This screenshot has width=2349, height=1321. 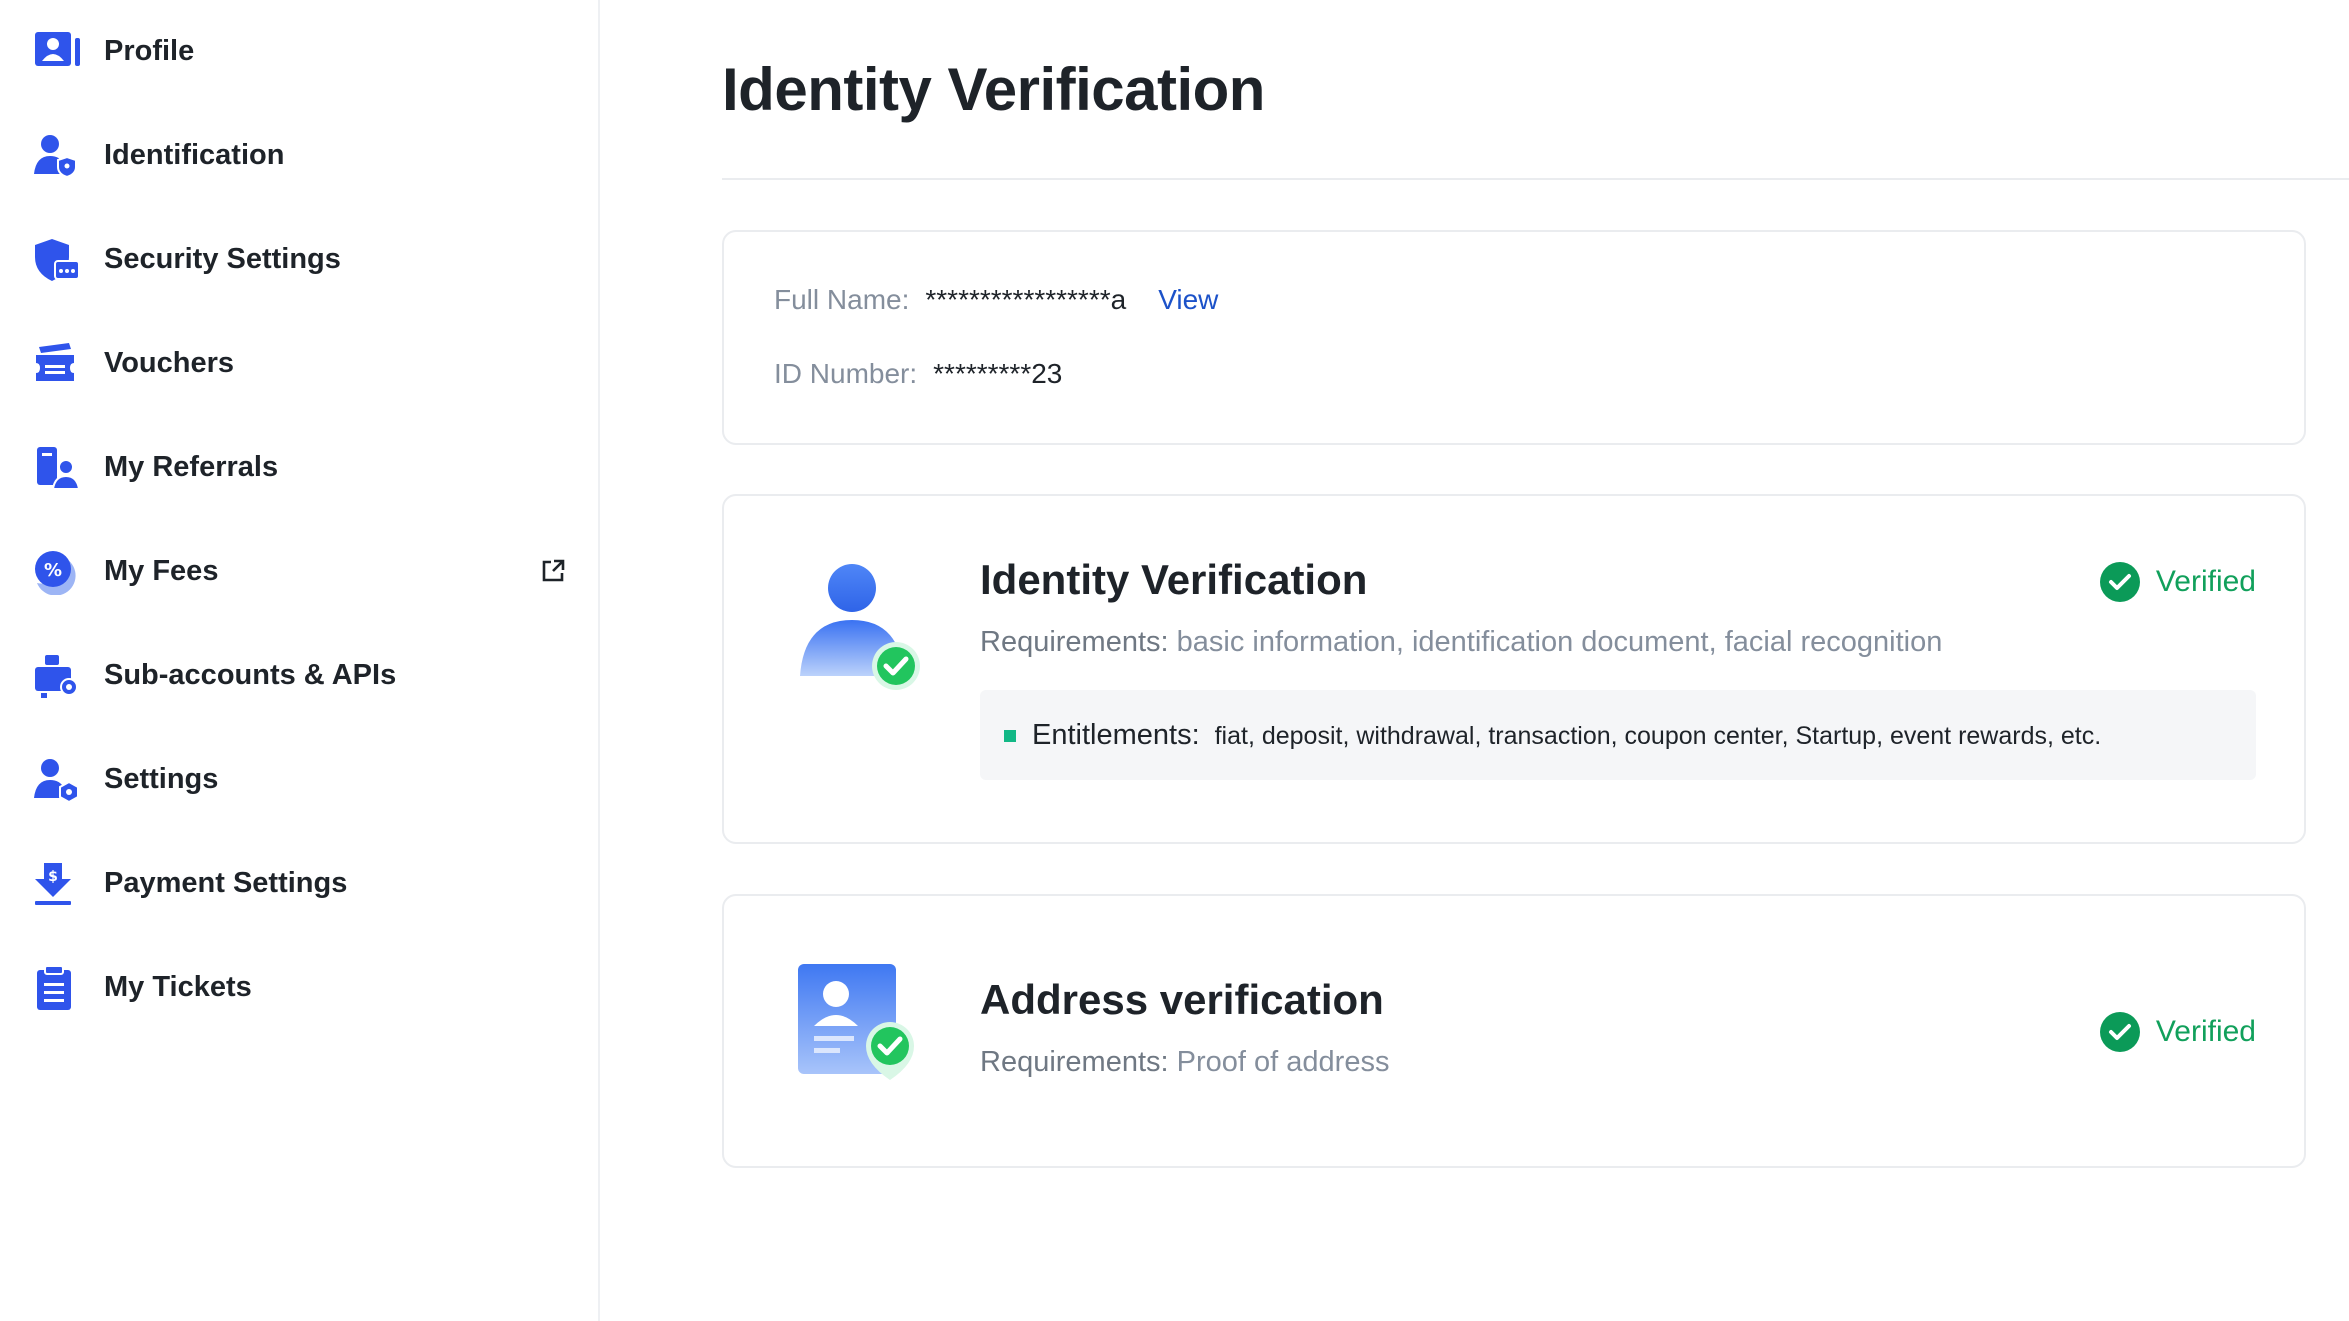 I want to click on sidebar-item-label: Settings, so click(x=161, y=779).